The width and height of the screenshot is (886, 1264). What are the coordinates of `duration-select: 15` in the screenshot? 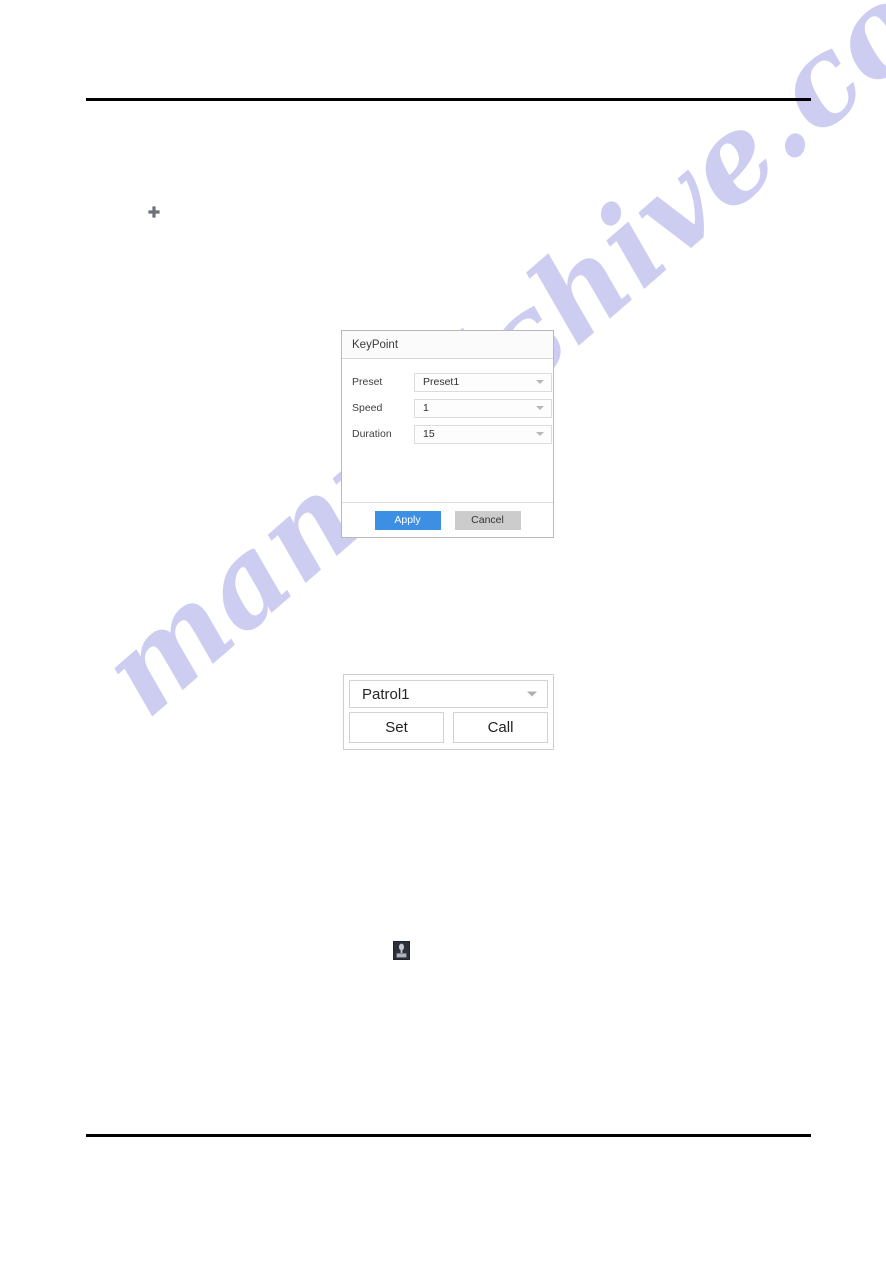 It's located at (483, 434).